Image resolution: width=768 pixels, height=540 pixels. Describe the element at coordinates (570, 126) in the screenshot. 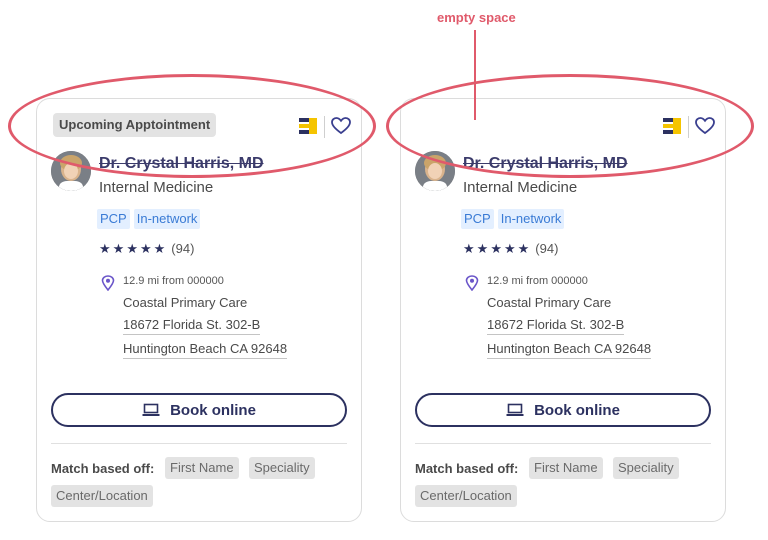

I see `highlight-ellipse-right` at that location.